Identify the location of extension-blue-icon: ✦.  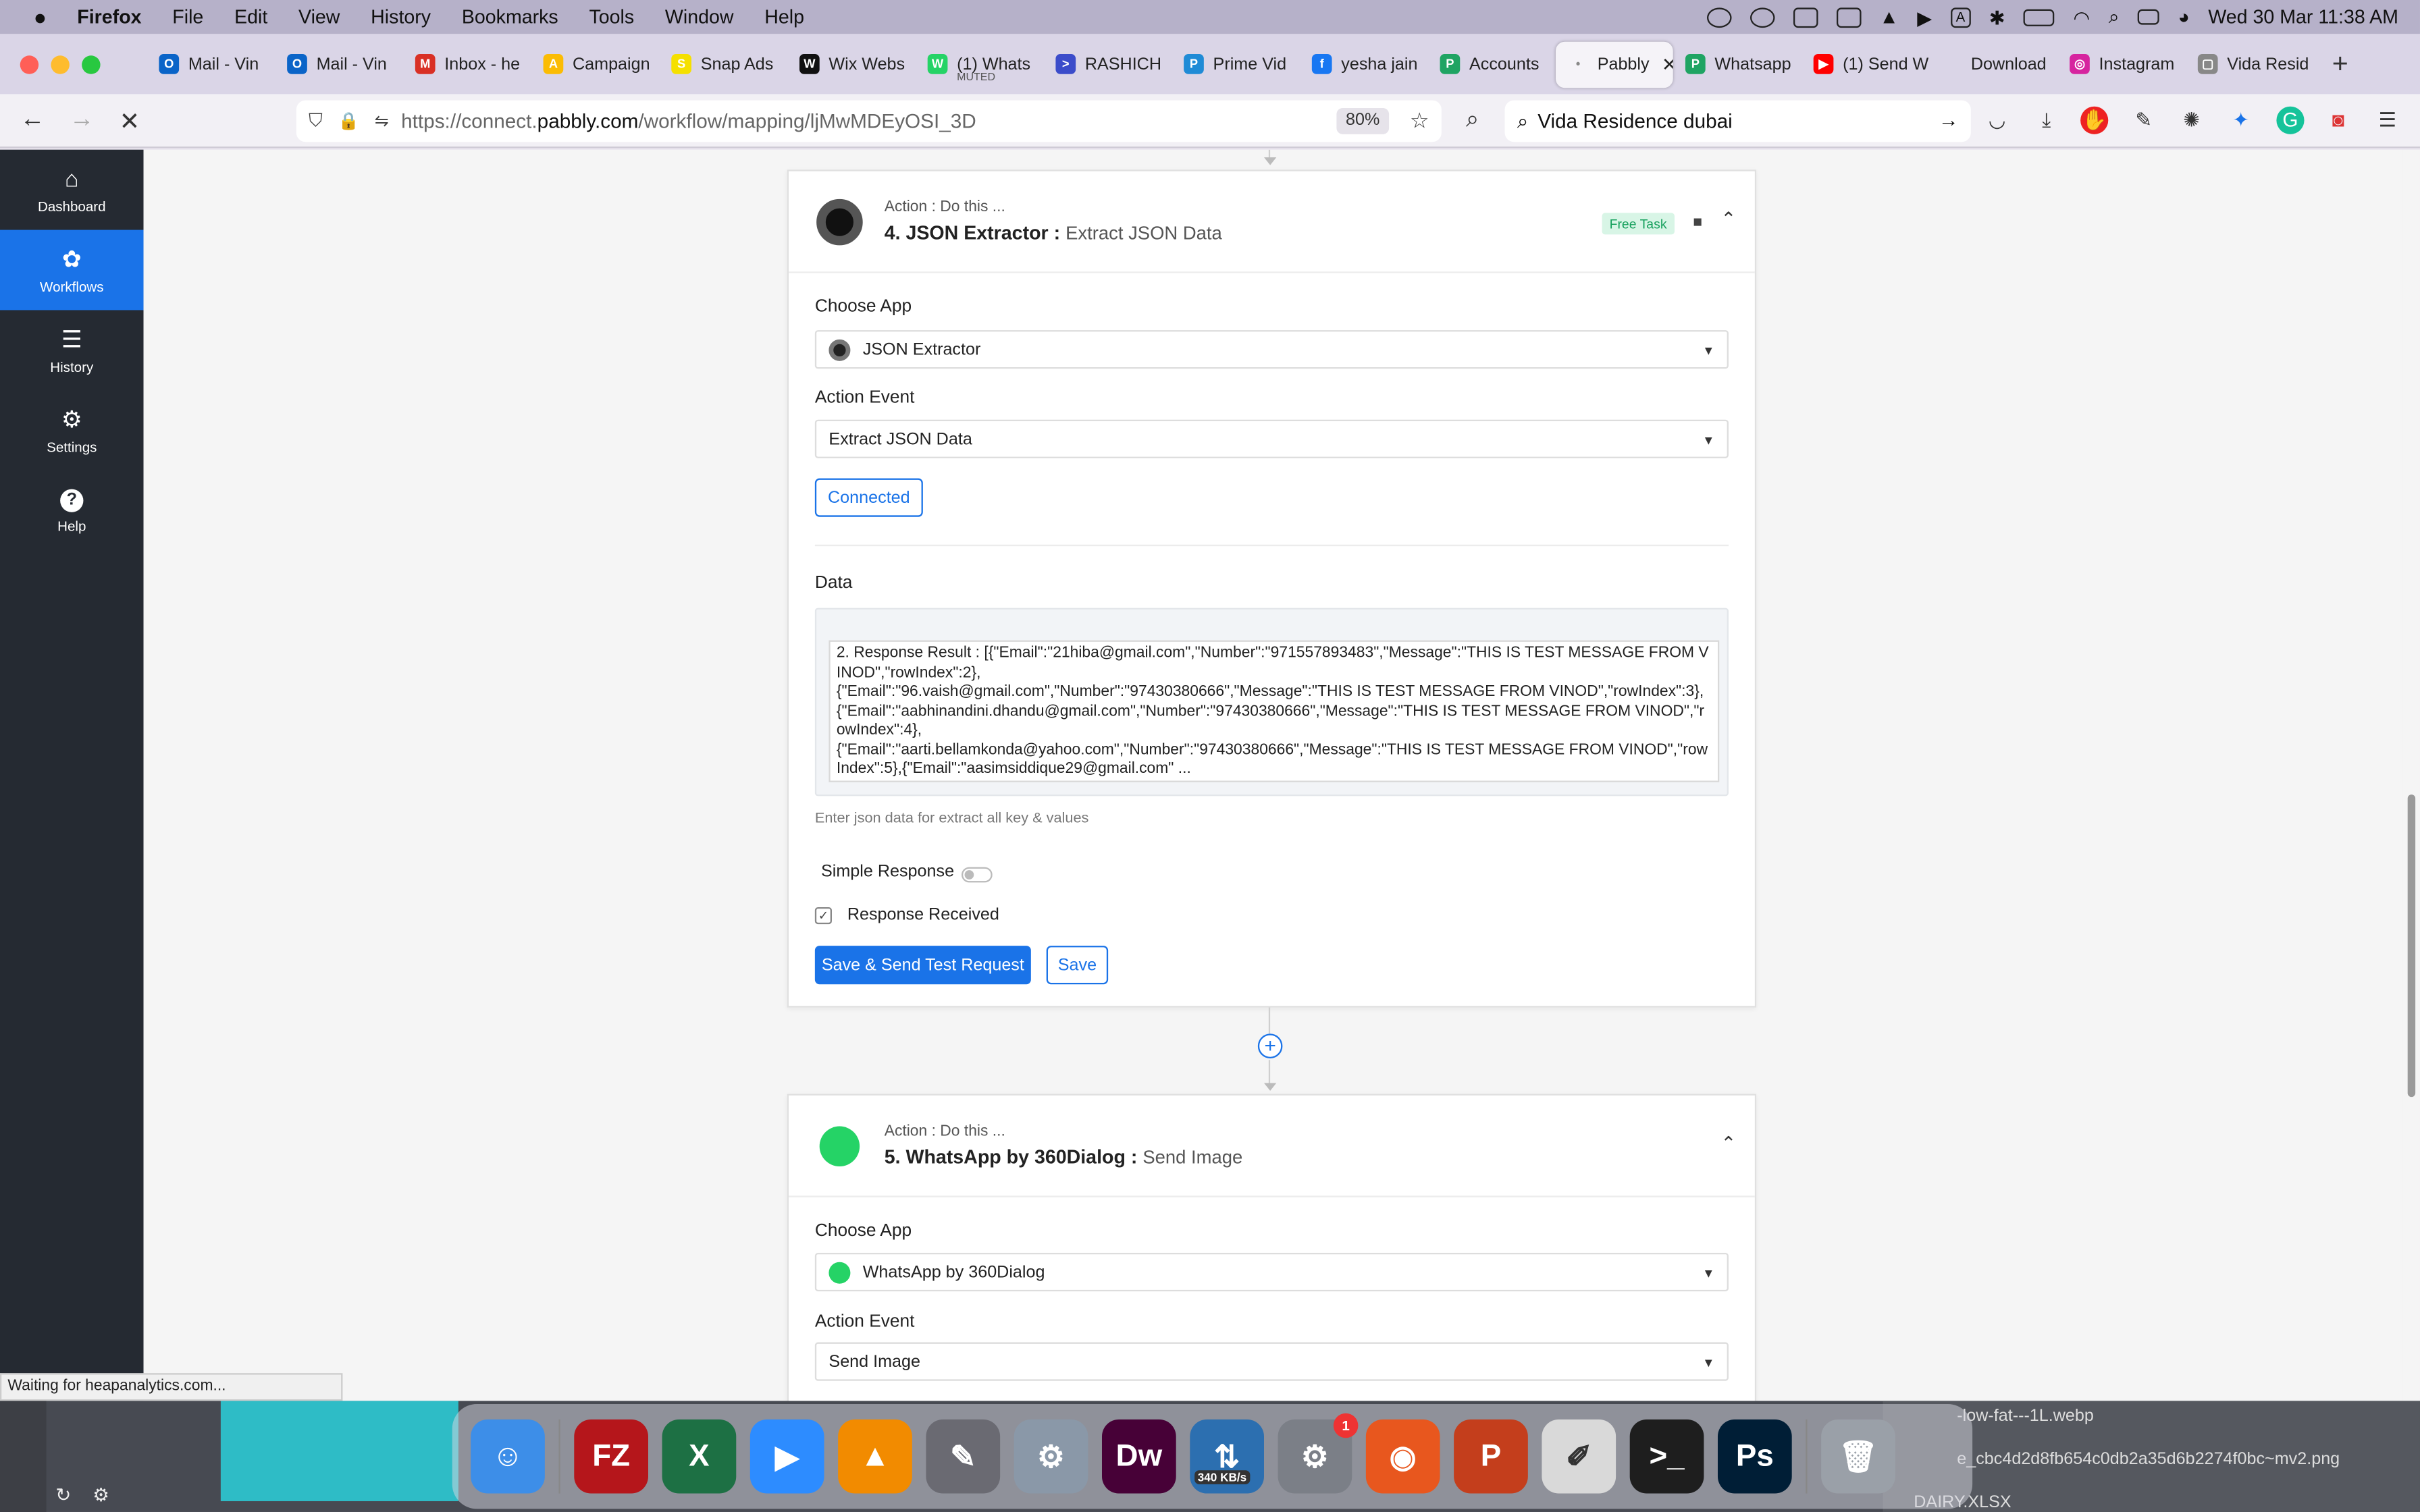
(2241, 120).